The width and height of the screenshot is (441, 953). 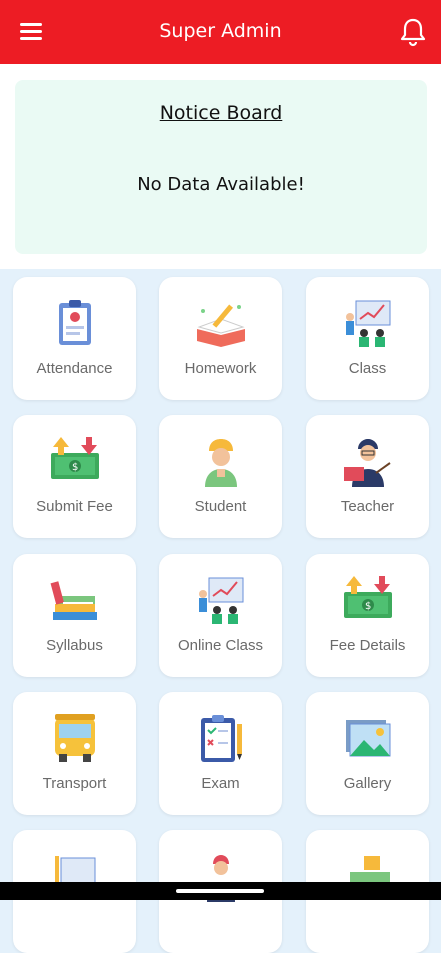 What do you see at coordinates (413, 32) in the screenshot?
I see `bell-icon` at bounding box center [413, 32].